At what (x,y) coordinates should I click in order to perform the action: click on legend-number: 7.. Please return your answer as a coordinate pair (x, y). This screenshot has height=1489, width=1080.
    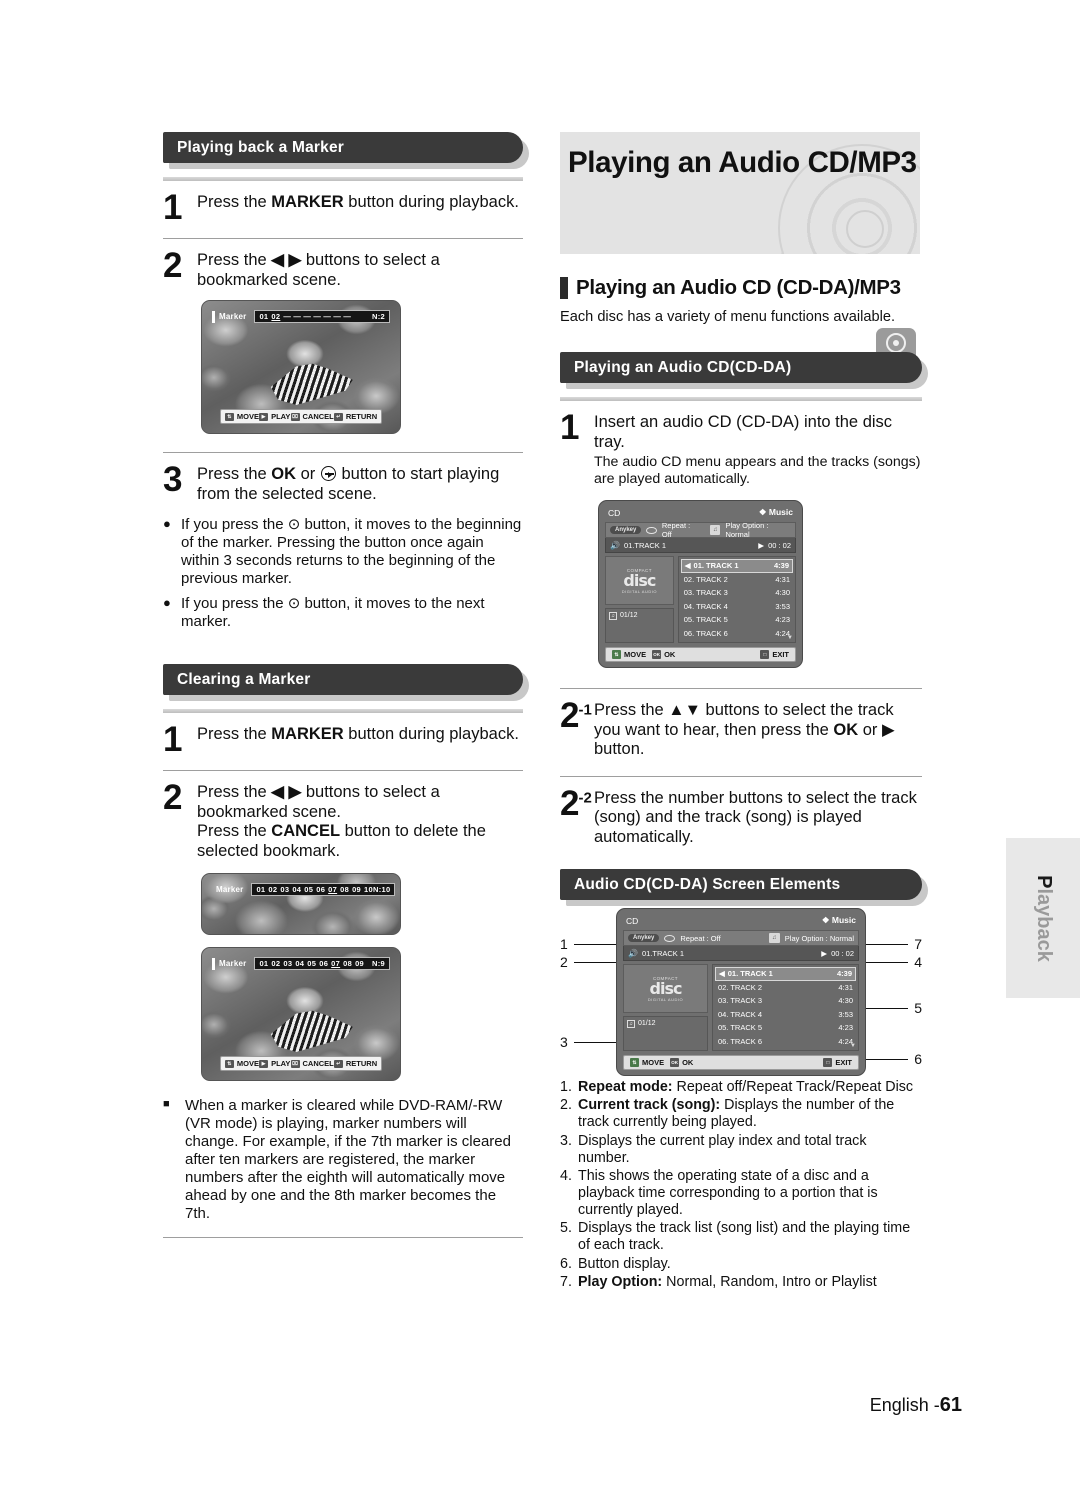
    Looking at the image, I should click on (566, 1281).